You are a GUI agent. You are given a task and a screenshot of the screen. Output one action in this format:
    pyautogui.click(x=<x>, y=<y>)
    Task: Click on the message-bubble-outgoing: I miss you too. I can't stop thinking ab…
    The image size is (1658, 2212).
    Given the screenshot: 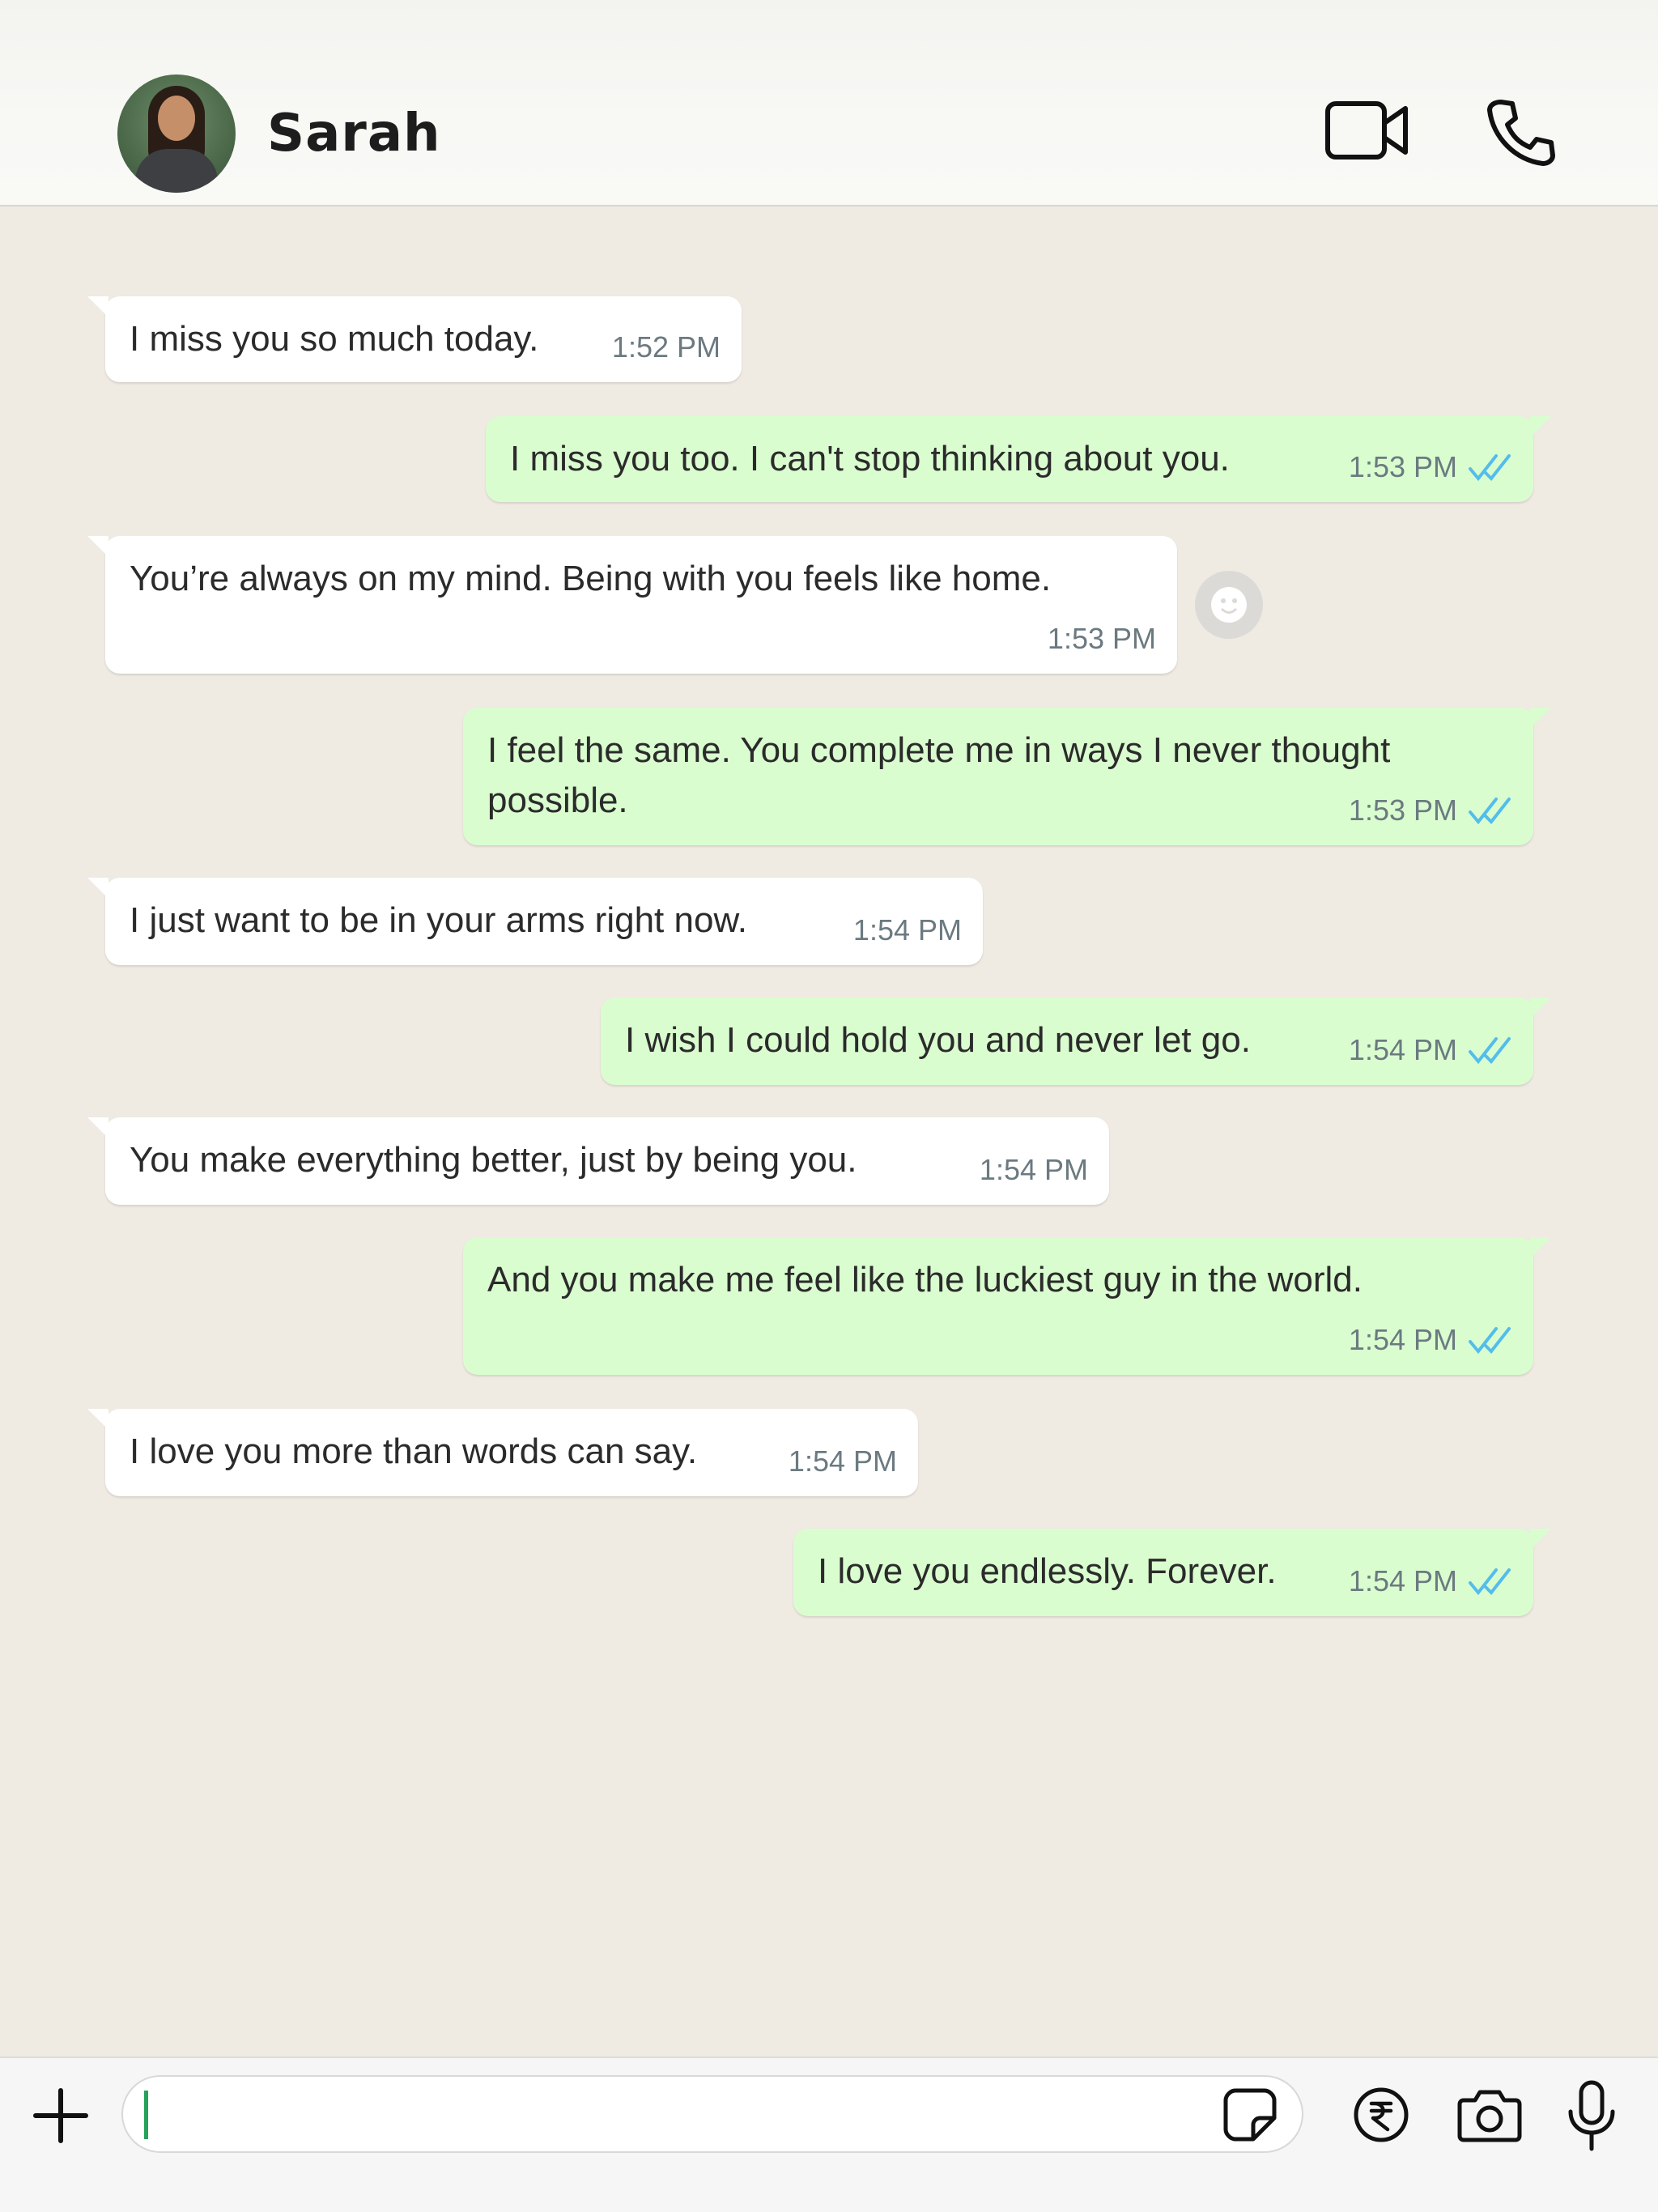 What is the action you would take?
    pyautogui.click(x=1018, y=459)
    